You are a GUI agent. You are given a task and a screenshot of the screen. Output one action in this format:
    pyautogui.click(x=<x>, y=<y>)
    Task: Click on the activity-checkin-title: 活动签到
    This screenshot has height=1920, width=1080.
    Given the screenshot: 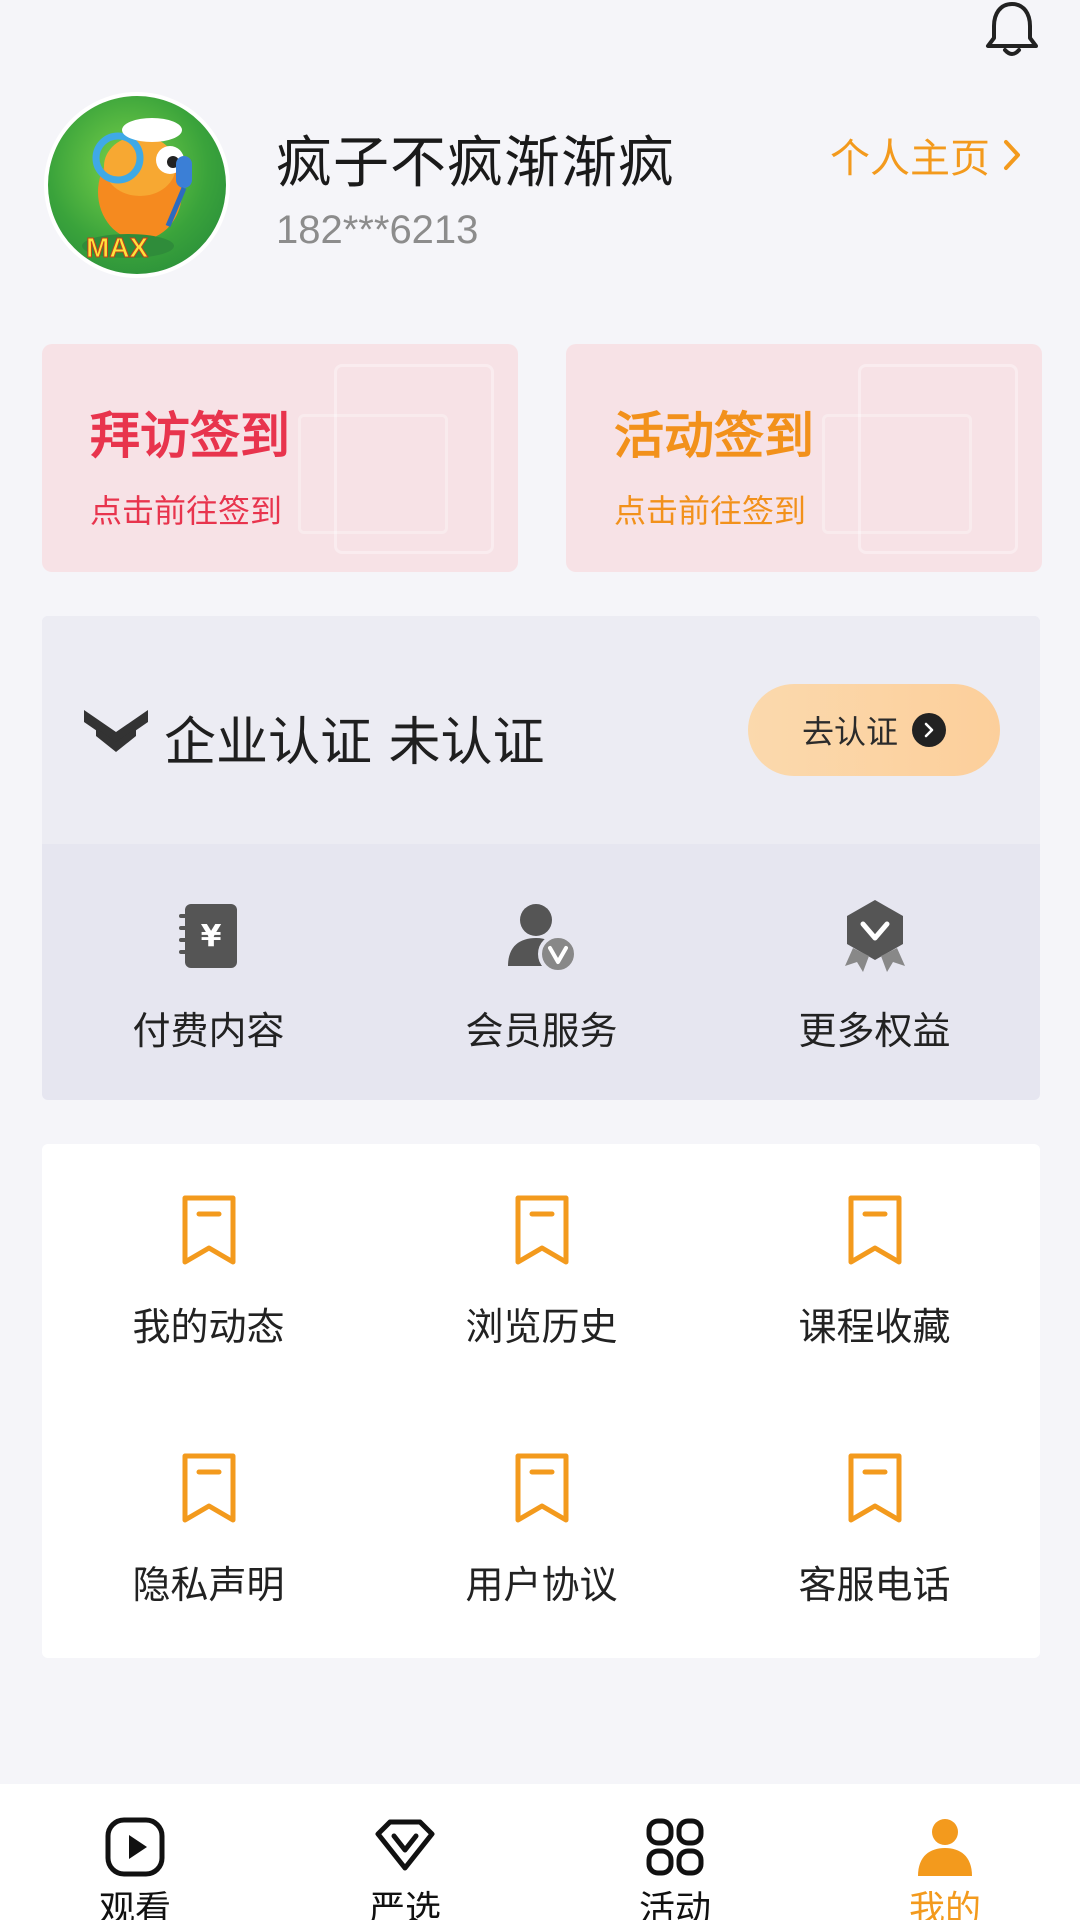 What is the action you would take?
    pyautogui.click(x=714, y=436)
    